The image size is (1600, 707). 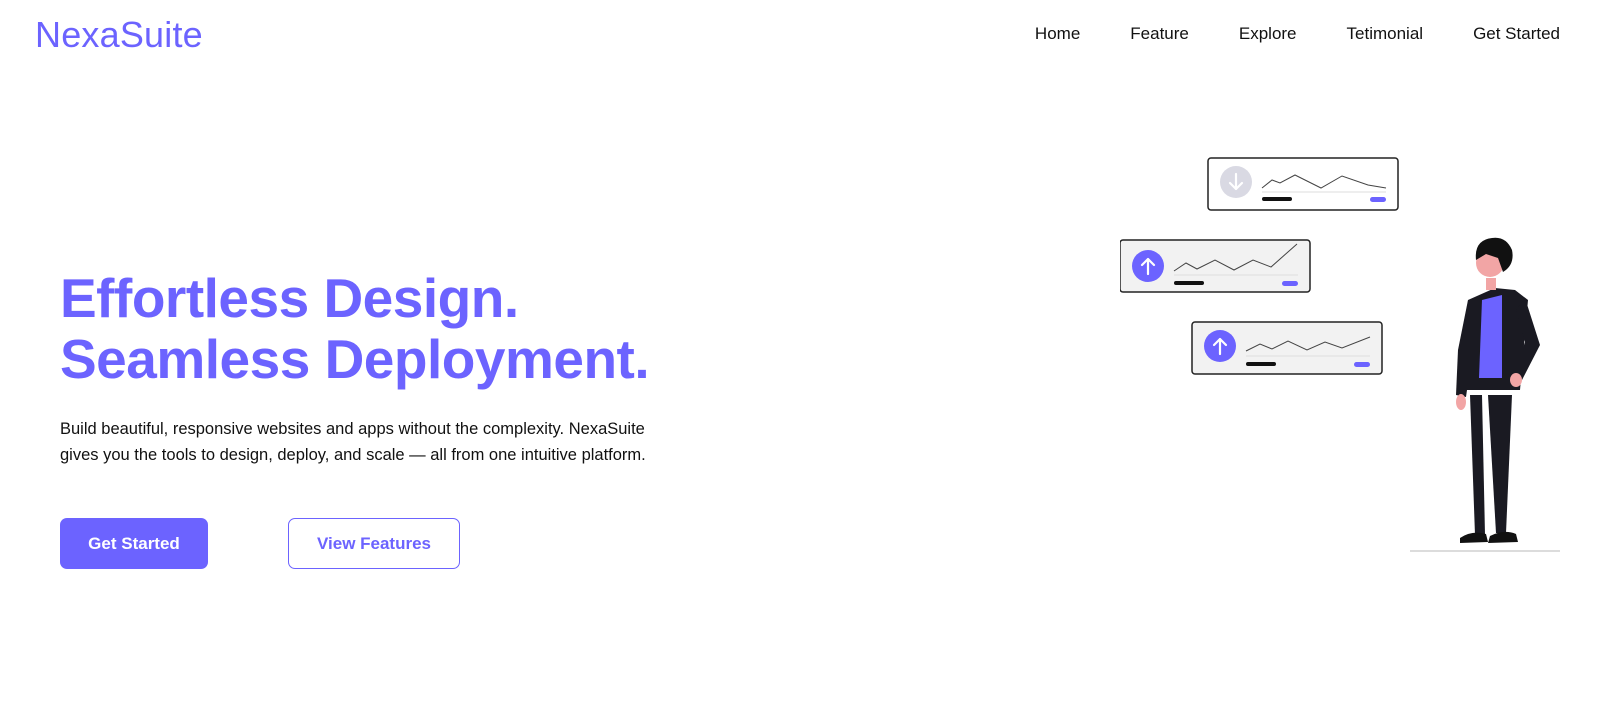 I want to click on nav-item-testimonial: Tetimonial, so click(x=1385, y=34).